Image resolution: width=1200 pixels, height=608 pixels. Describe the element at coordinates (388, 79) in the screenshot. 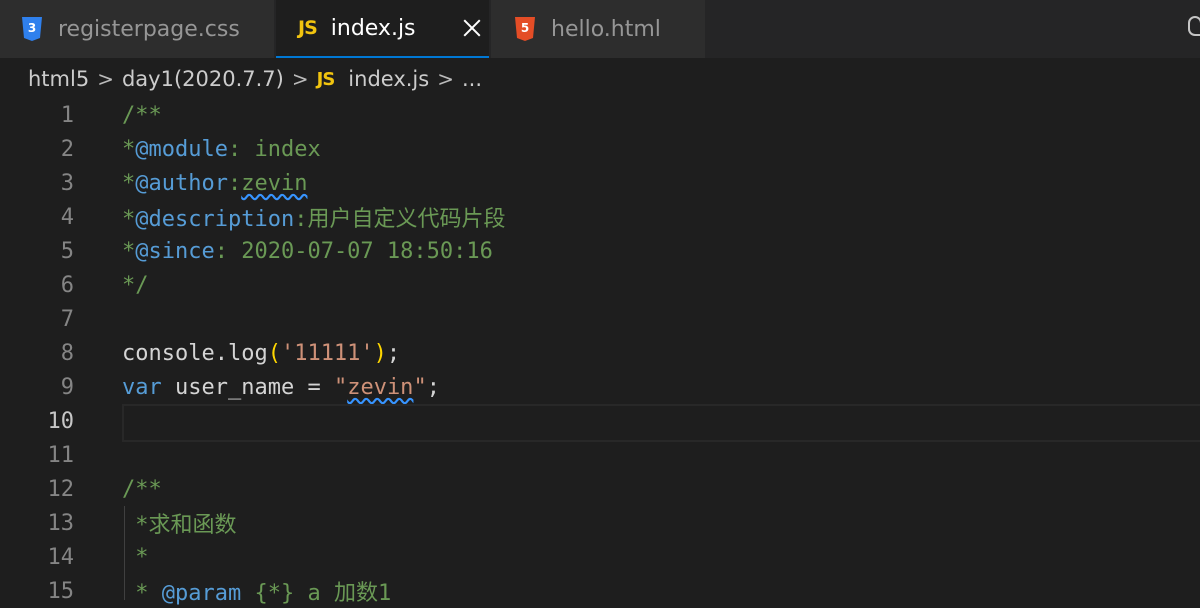

I see `breadcrumb-item-file: index.js` at that location.